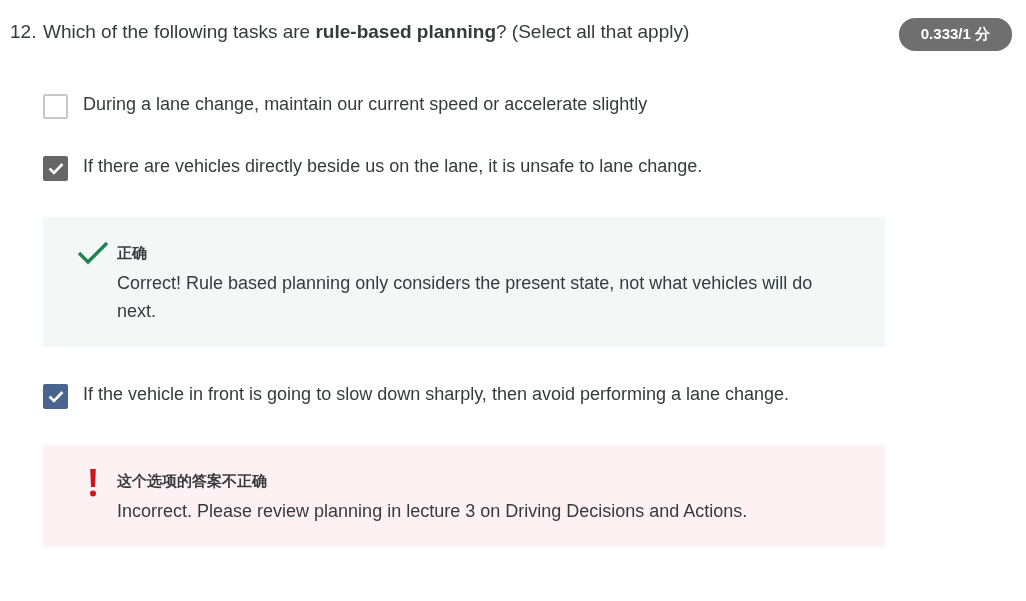 The height and width of the screenshot is (601, 1026). What do you see at coordinates (93, 253) in the screenshot?
I see `check-icon` at bounding box center [93, 253].